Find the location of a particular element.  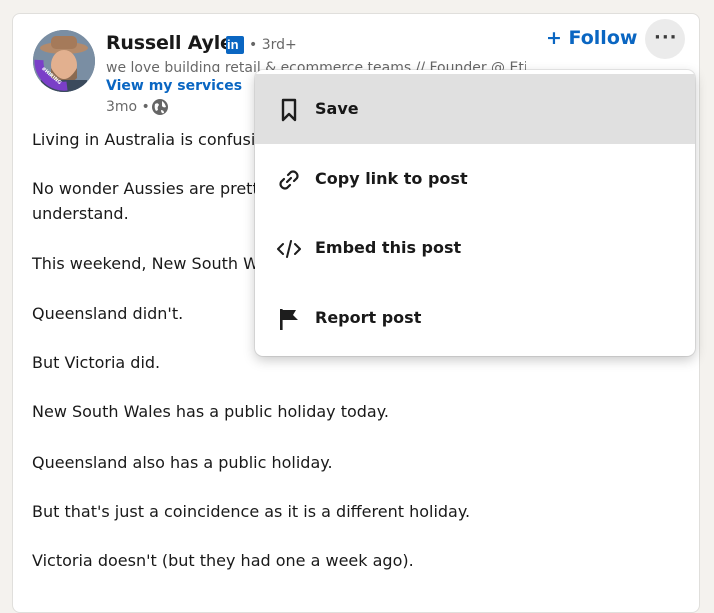

author-name: Russell Ayles is located at coordinates (175, 43).